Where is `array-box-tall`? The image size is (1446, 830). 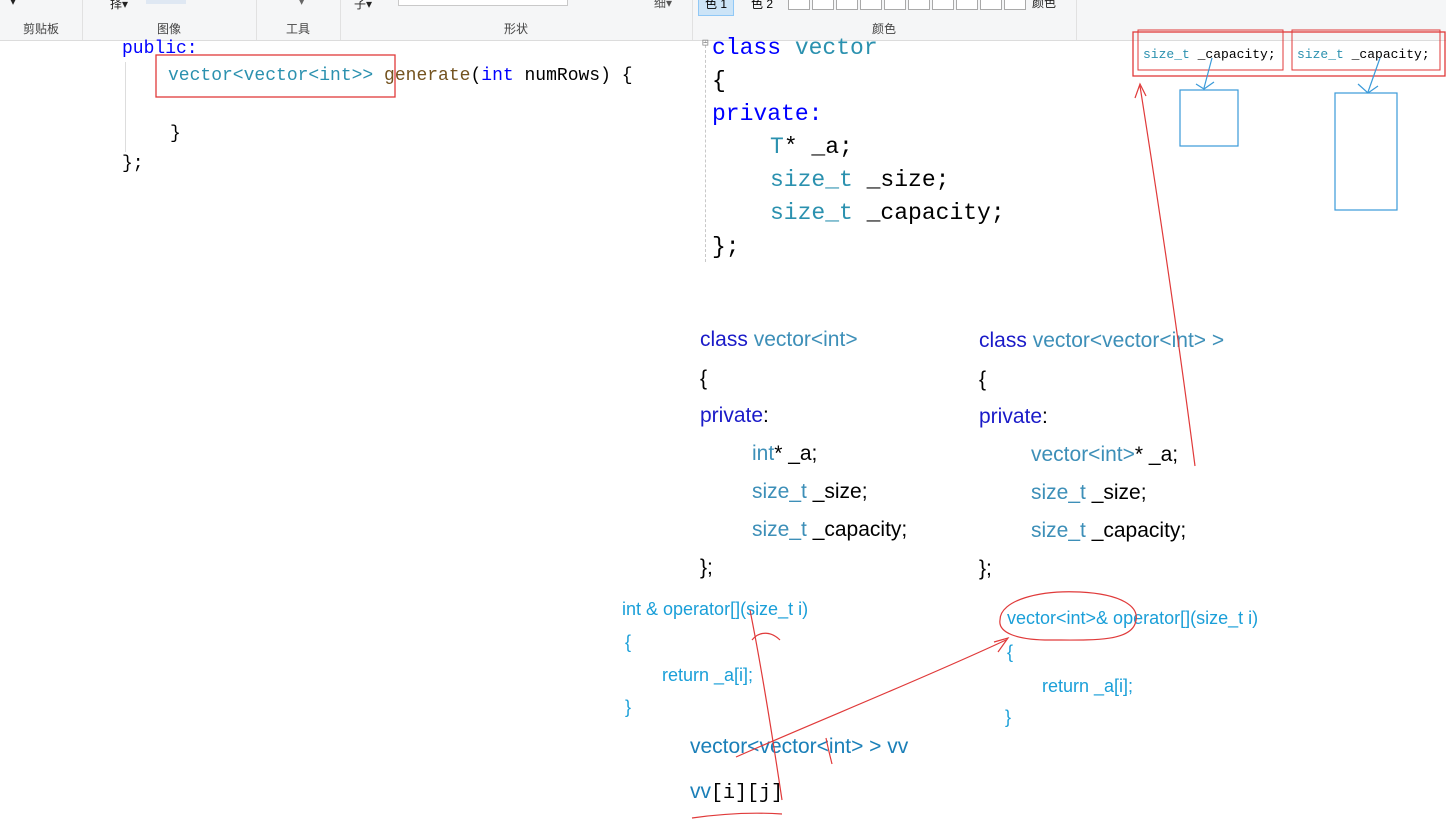 array-box-tall is located at coordinates (1366, 151).